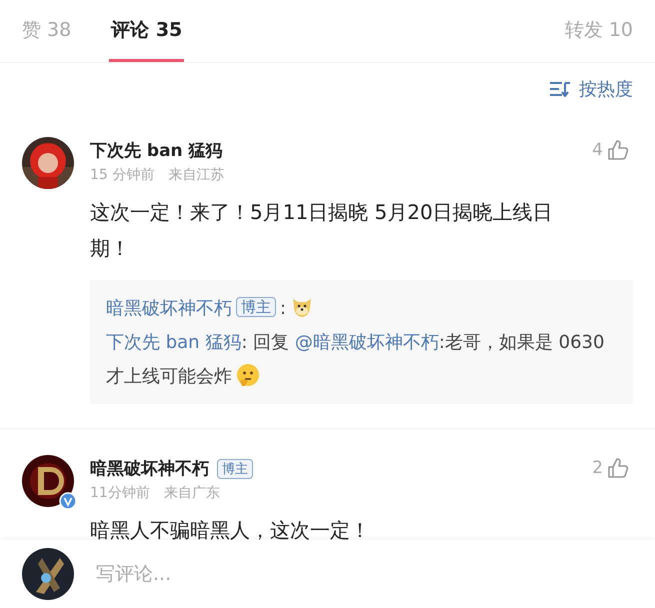 The height and width of the screenshot is (608, 655). What do you see at coordinates (322, 230) in the screenshot?
I see `comment-text: 这次一定！来了！5月11日揭晓 5月20日揭晓上线日期！` at bounding box center [322, 230].